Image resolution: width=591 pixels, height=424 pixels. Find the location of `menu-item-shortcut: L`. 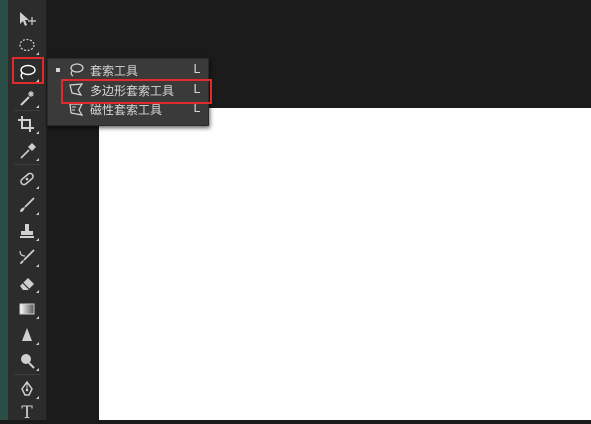

menu-item-shortcut: L is located at coordinates (196, 69).